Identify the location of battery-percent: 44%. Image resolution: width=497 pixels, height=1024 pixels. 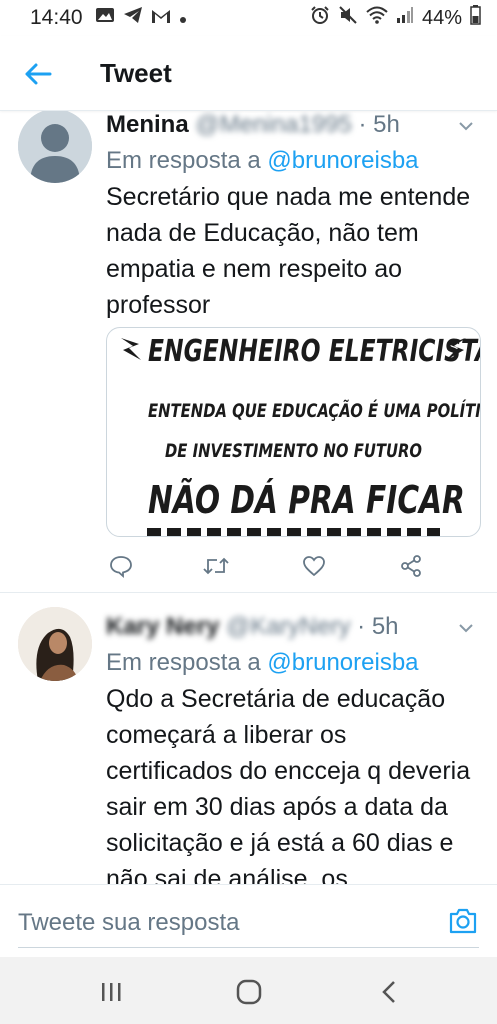
(441, 17).